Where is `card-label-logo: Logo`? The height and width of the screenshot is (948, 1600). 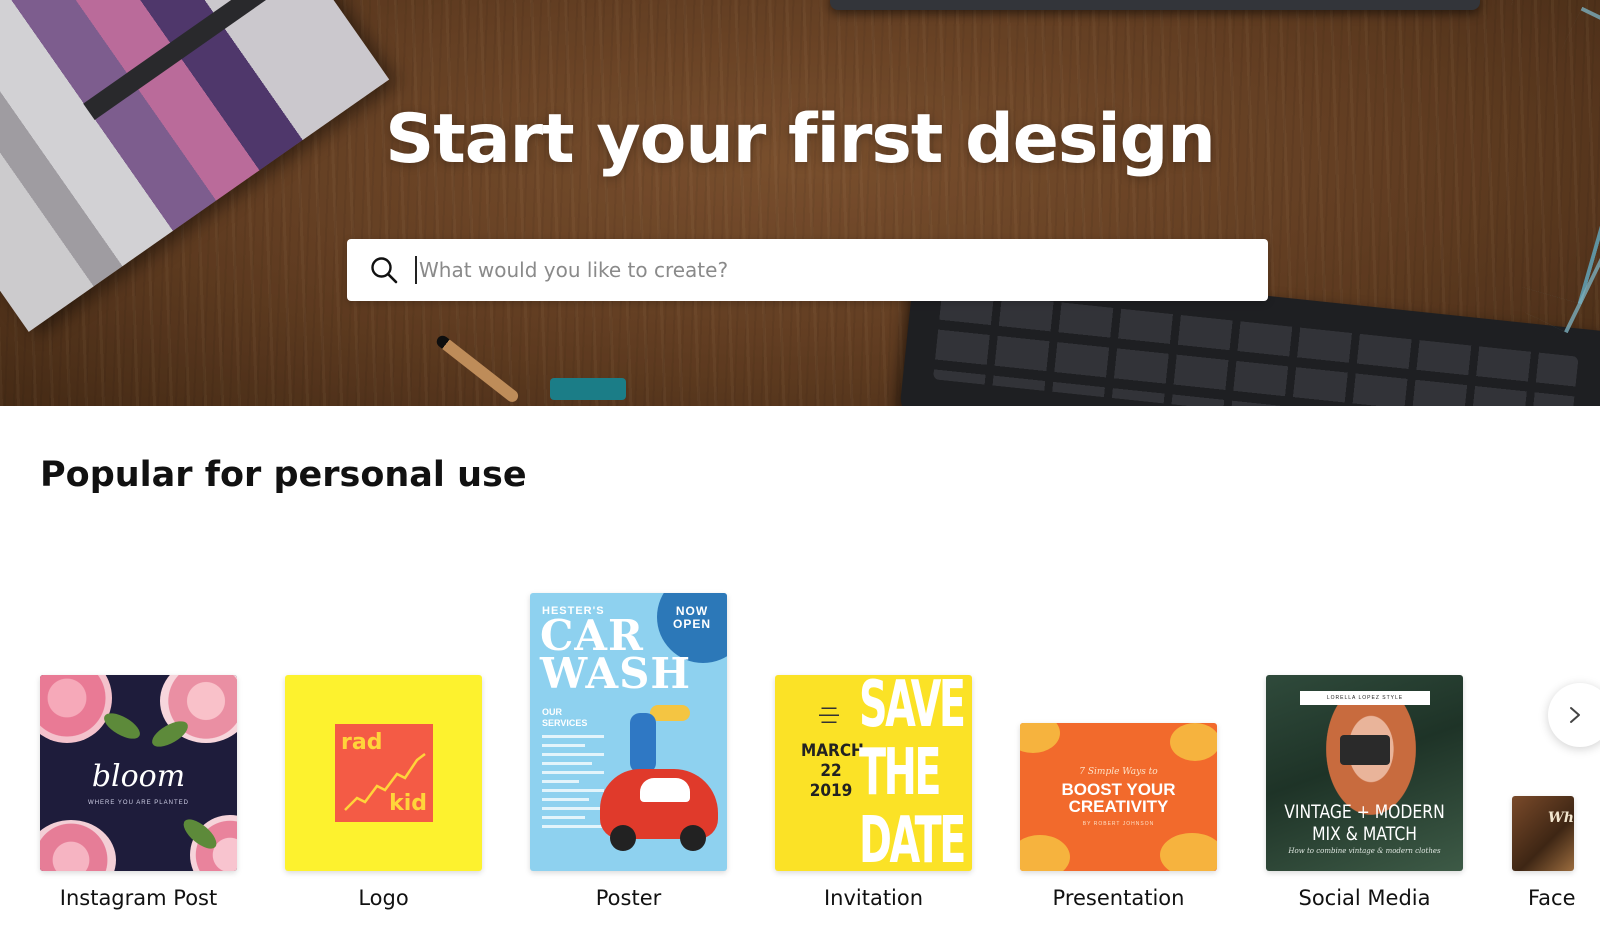
card-label-logo: Logo is located at coordinates (383, 898).